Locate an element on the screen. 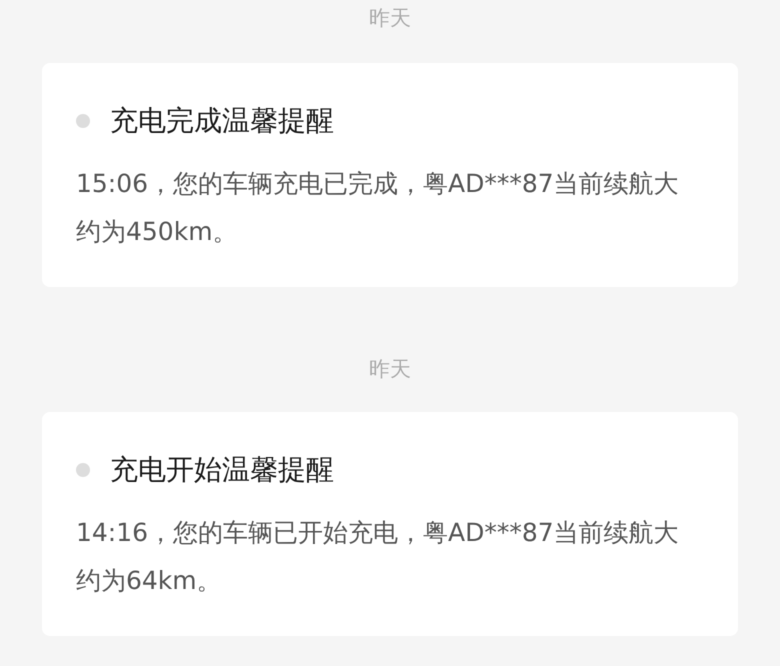 This screenshot has height=666, width=780. message-title: 充电开始温馨提醒 is located at coordinates (222, 470).